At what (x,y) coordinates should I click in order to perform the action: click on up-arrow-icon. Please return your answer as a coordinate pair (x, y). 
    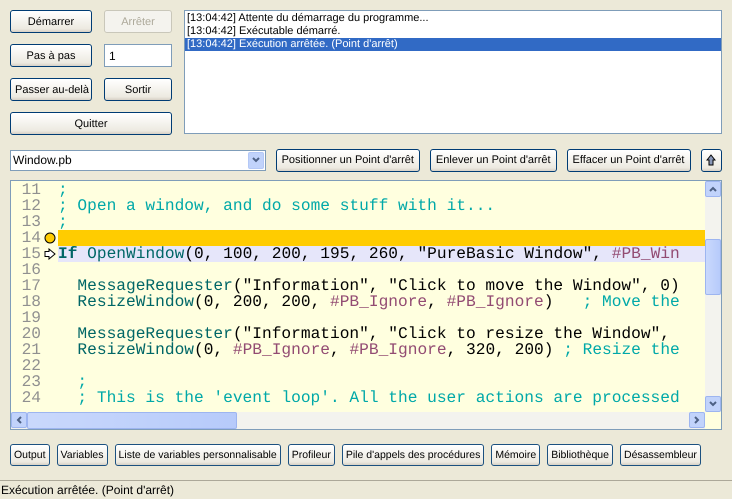
    Looking at the image, I should click on (711, 160).